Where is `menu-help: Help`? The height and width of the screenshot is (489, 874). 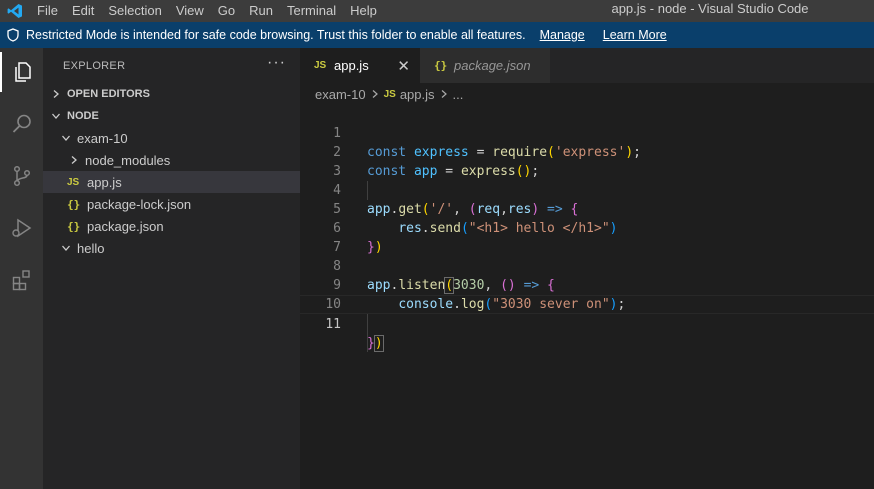
menu-help: Help is located at coordinates (363, 11).